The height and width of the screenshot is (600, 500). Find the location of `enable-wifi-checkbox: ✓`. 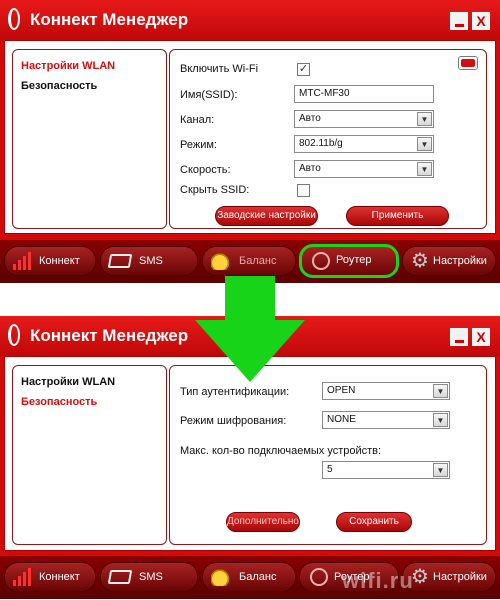

enable-wifi-checkbox: ✓ is located at coordinates (303, 69).